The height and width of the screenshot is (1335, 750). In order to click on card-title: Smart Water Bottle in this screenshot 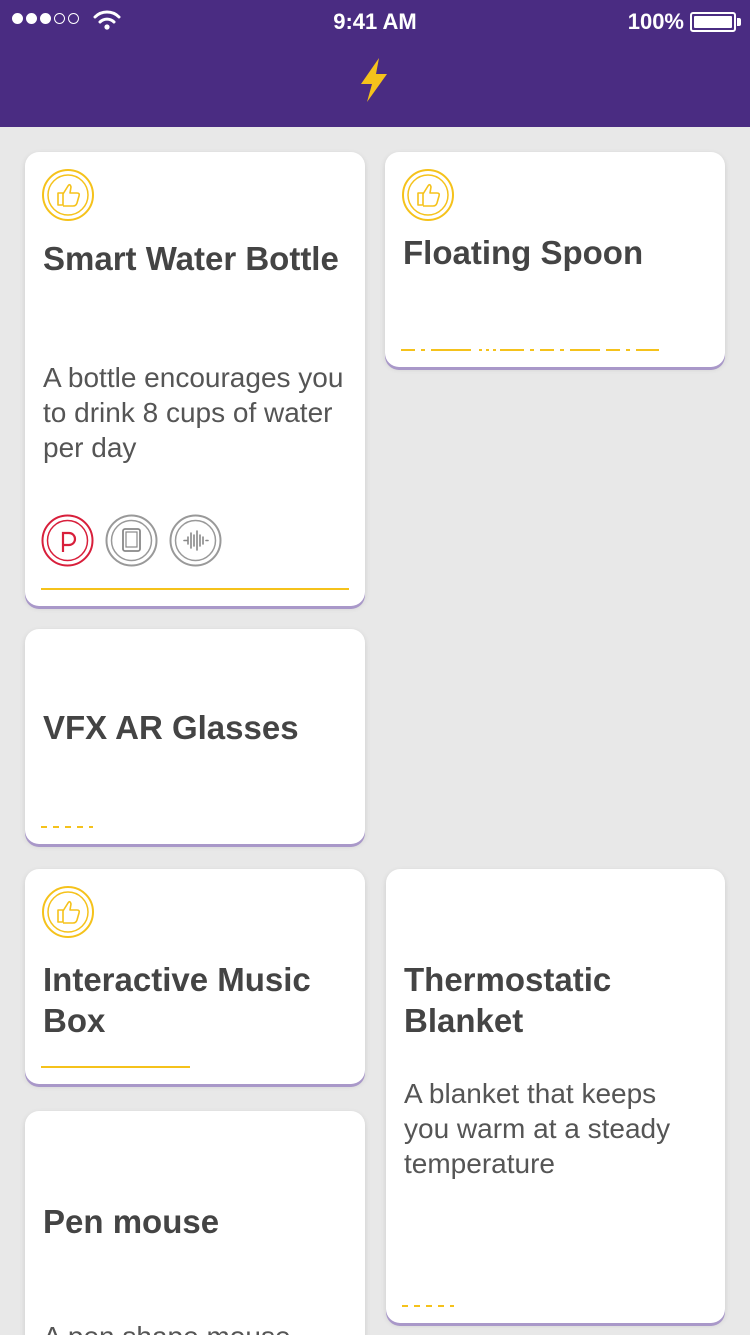, I will do `click(191, 258)`.